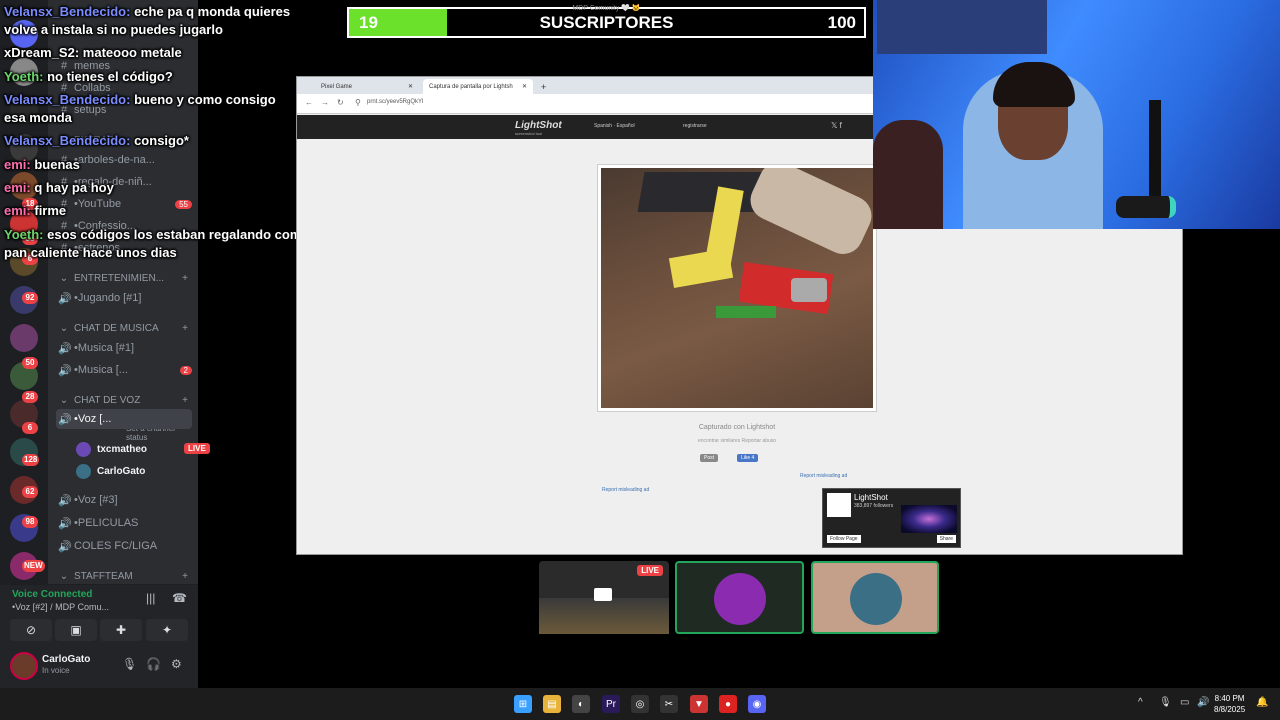 This screenshot has height=720, width=1280. Describe the element at coordinates (24, 338) in the screenshot. I see `server-icon` at that location.